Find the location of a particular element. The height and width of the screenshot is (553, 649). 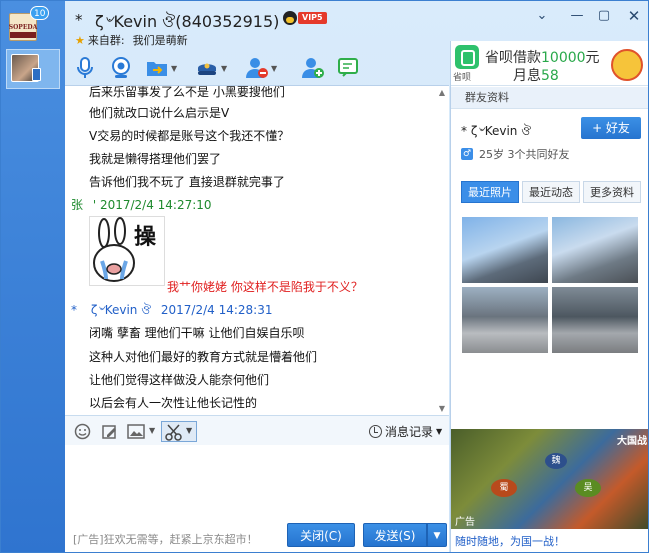

camera-icon is located at coordinates (121, 67).